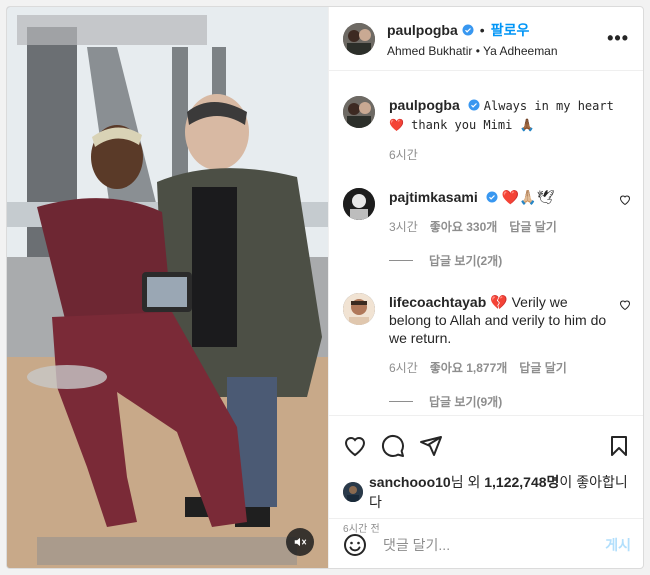 This screenshot has height=575, width=650. Describe the element at coordinates (521, 482) in the screenshot. I see `likes-count: 1,122,748명` at that location.